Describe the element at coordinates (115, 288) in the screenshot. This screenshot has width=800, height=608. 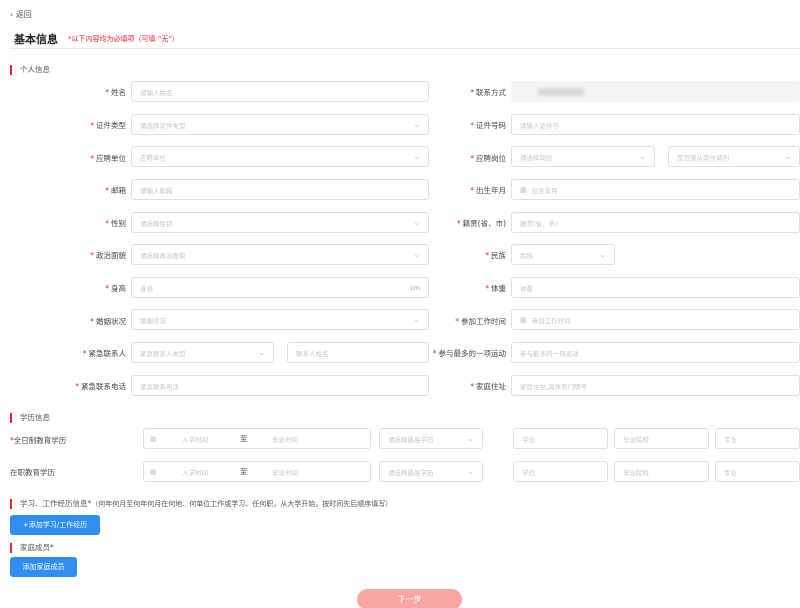
I see `height-label: * 身高` at that location.